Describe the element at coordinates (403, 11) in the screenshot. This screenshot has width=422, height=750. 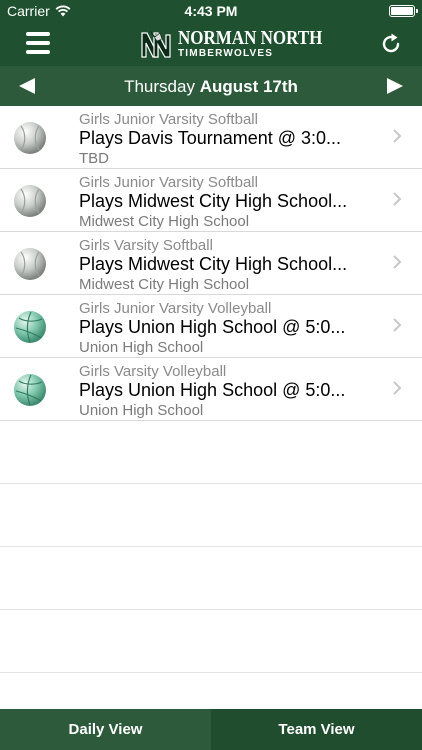
I see `battery-icon` at that location.